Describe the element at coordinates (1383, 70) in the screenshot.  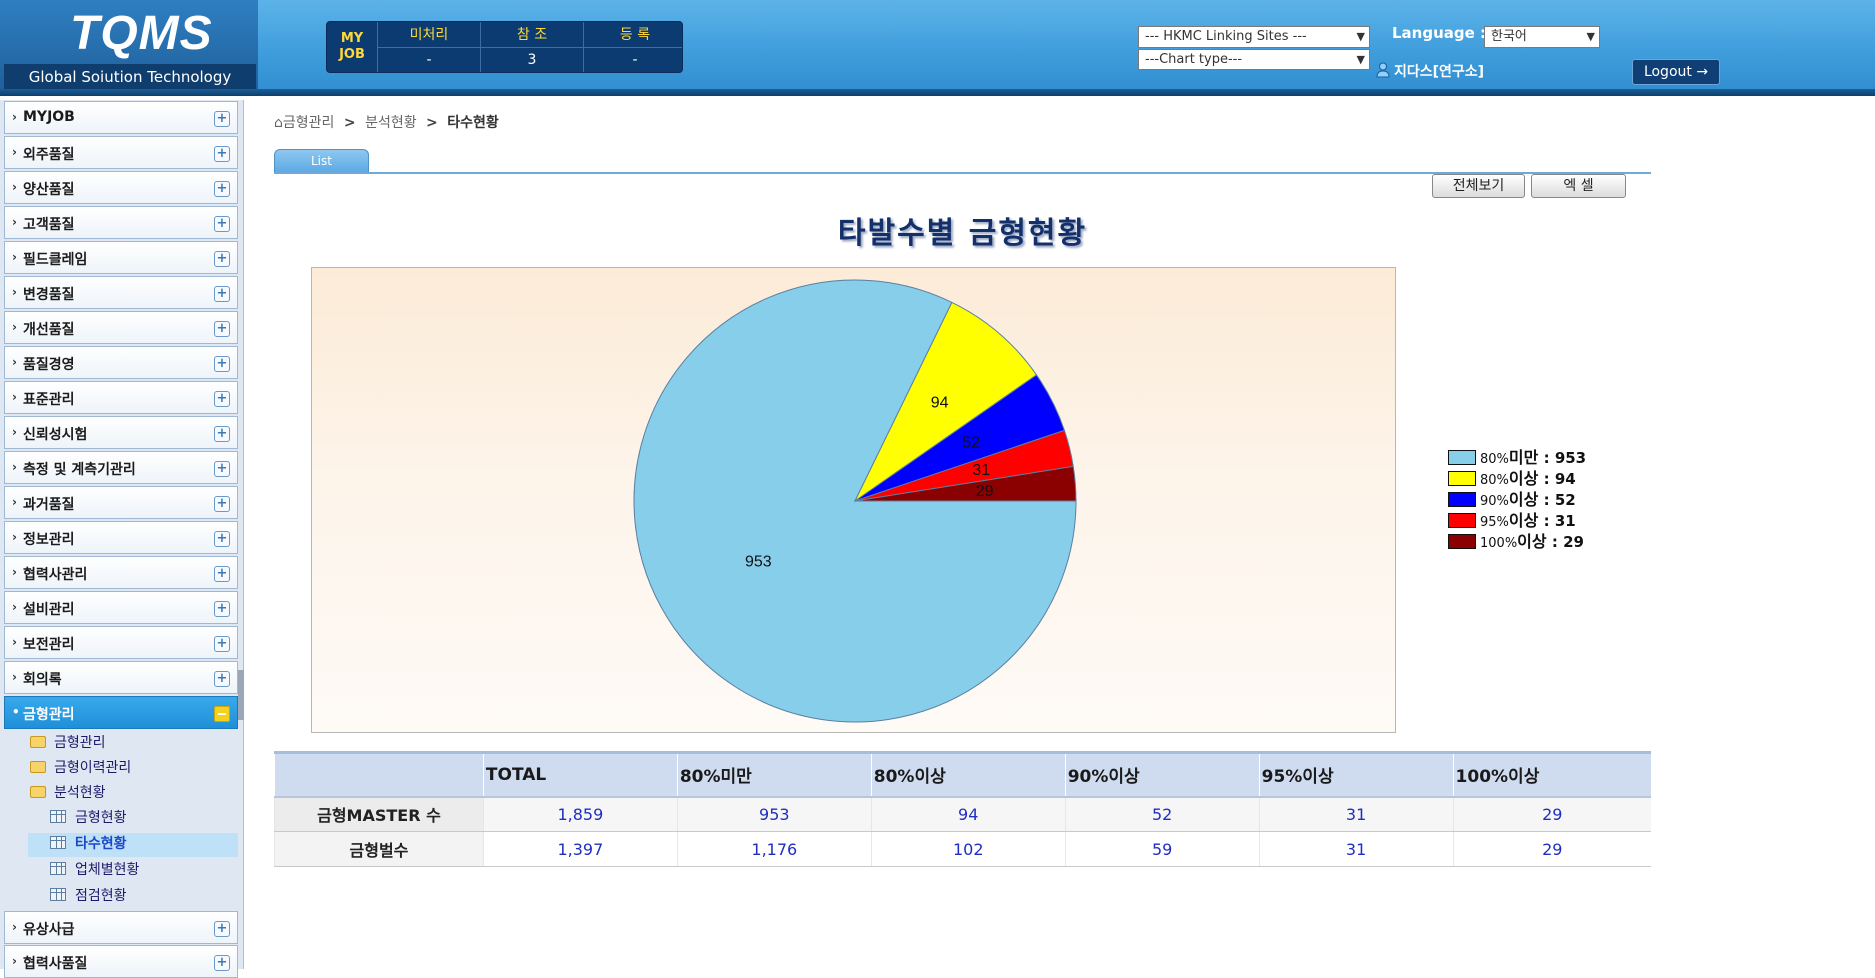
I see `user-icon` at that location.